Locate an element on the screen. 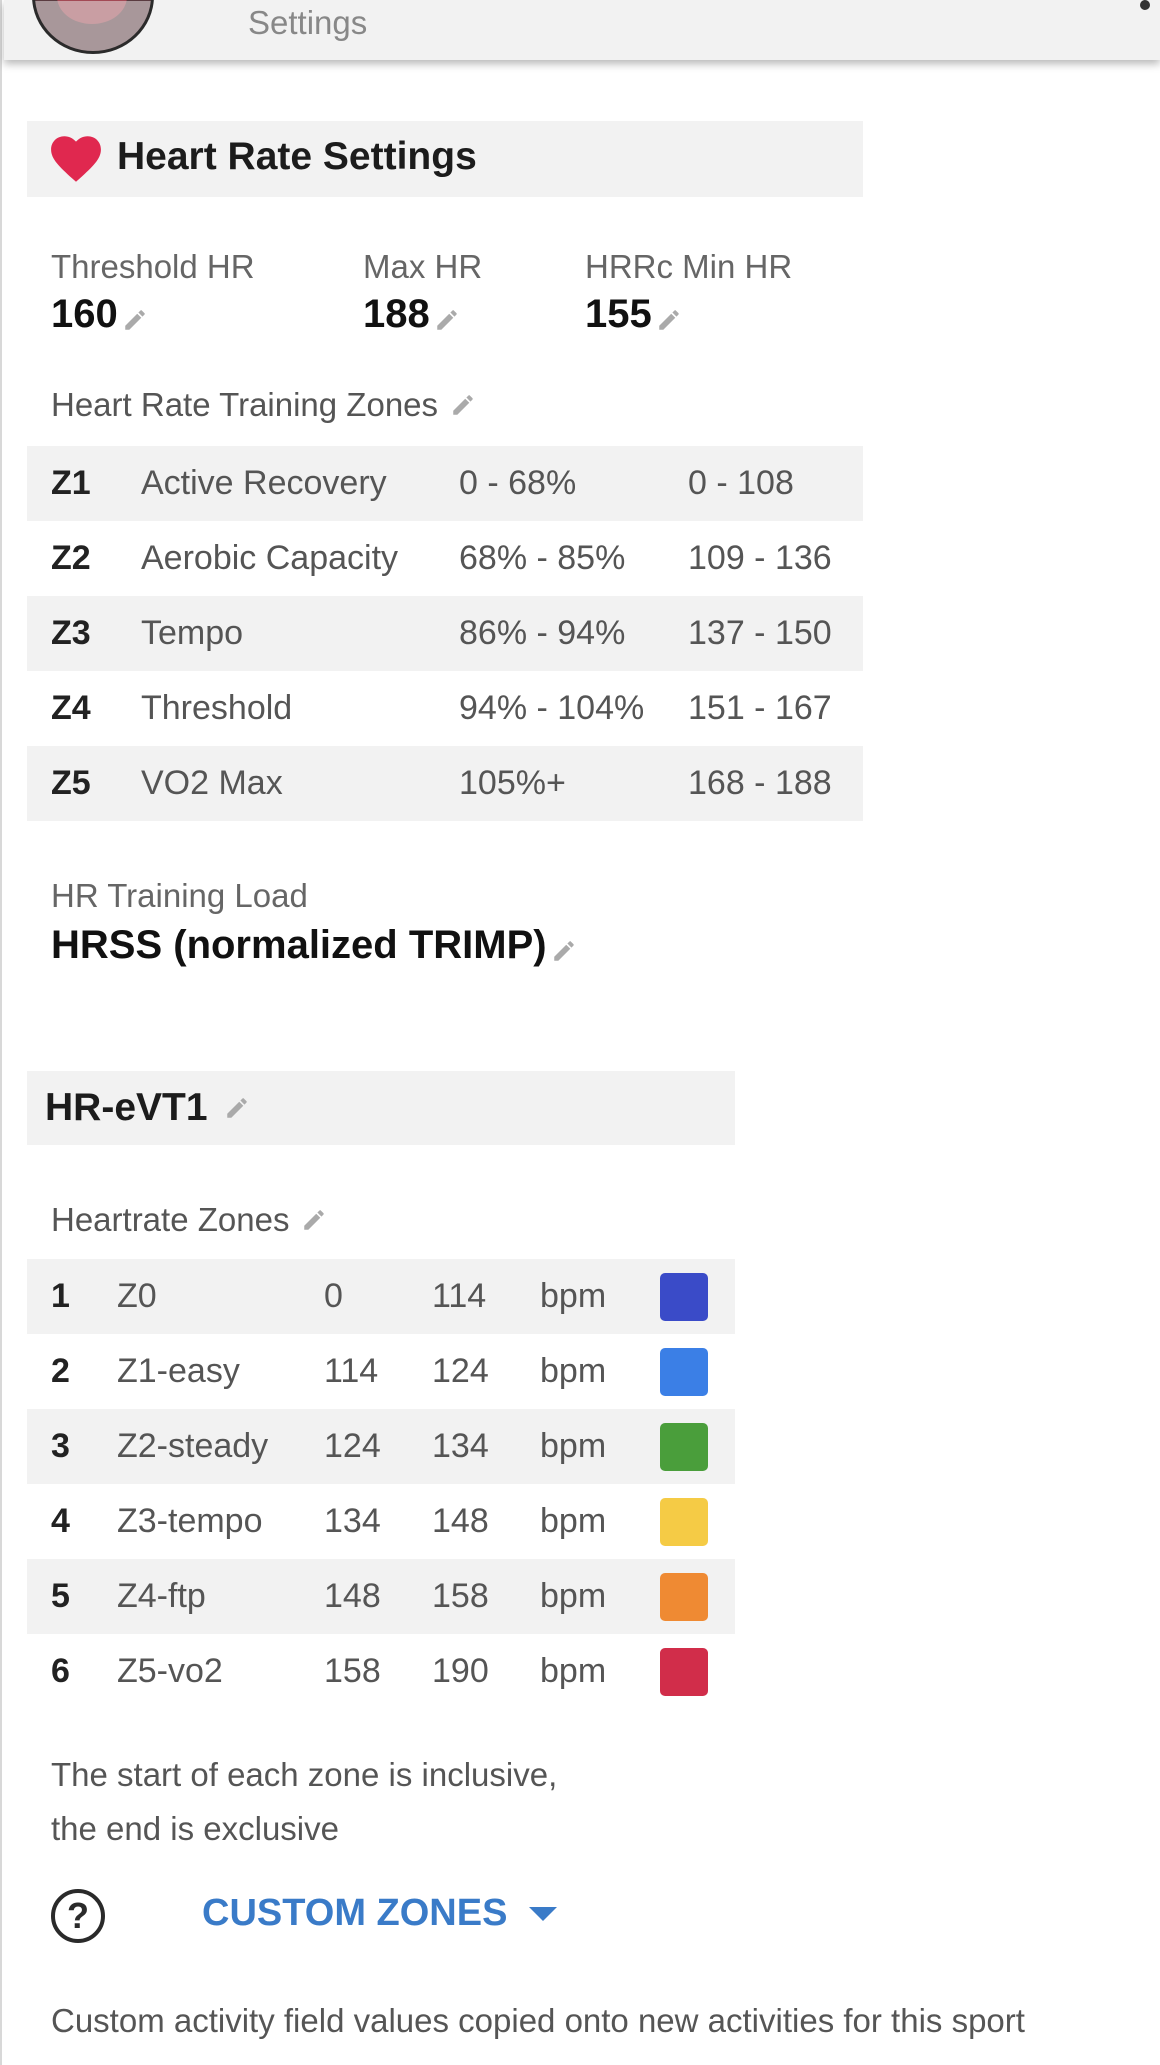 The height and width of the screenshot is (2065, 1160). zone-name: Tempo is located at coordinates (300, 633).